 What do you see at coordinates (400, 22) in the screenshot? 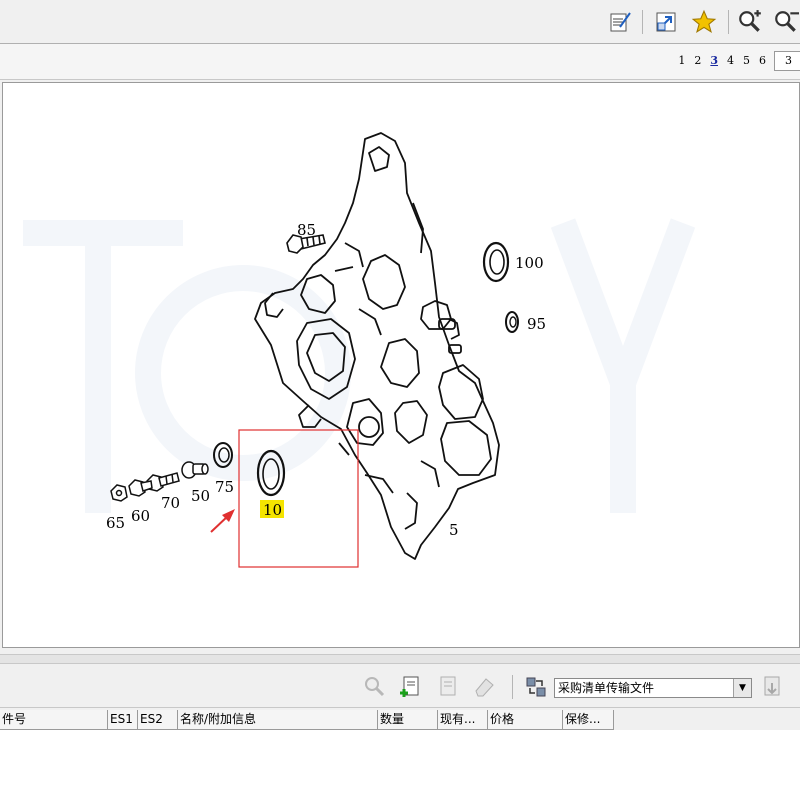
I see `main-toolbar` at bounding box center [400, 22].